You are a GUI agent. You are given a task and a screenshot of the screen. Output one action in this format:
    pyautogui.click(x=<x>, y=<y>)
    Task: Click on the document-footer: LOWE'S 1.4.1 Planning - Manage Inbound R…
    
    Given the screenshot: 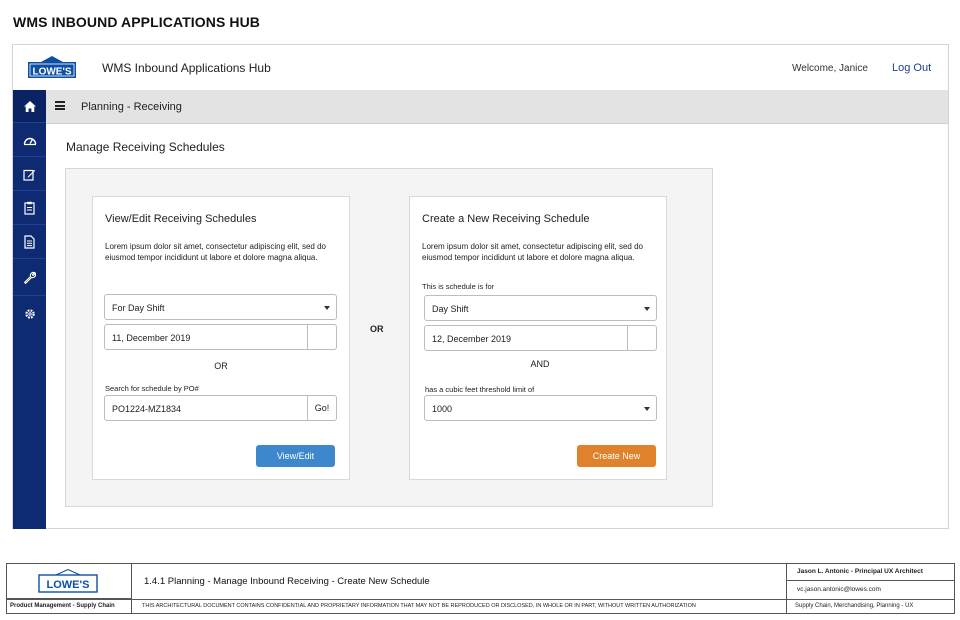 What is the action you would take?
    pyautogui.click(x=480, y=588)
    